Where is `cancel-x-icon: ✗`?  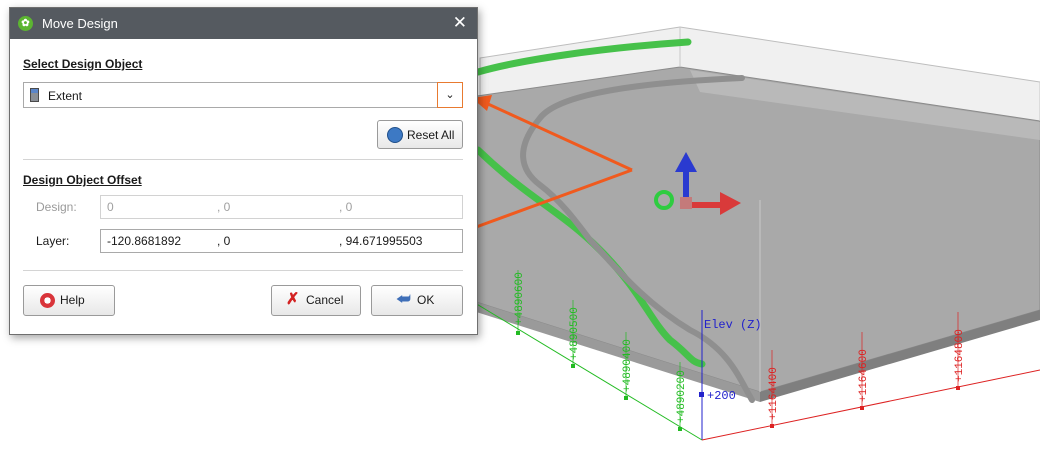 cancel-x-icon: ✗ is located at coordinates (293, 299).